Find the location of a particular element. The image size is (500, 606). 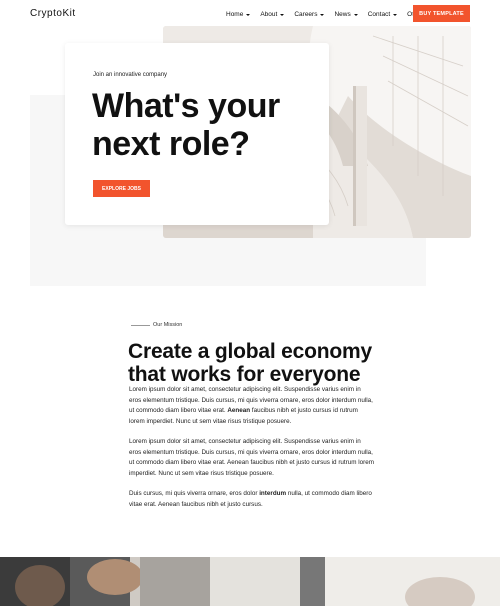

nav-item-label: News is located at coordinates (342, 14).